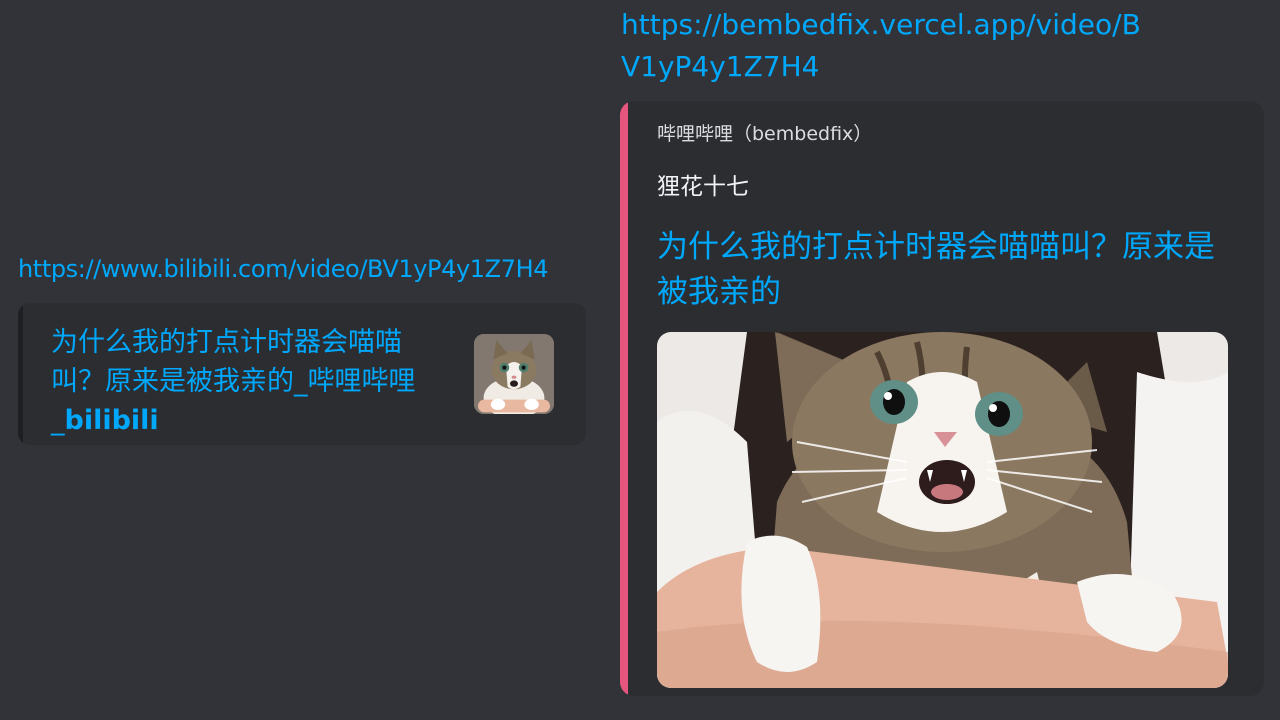  I want to click on embed-title-suffix: bilibili, so click(112, 420).